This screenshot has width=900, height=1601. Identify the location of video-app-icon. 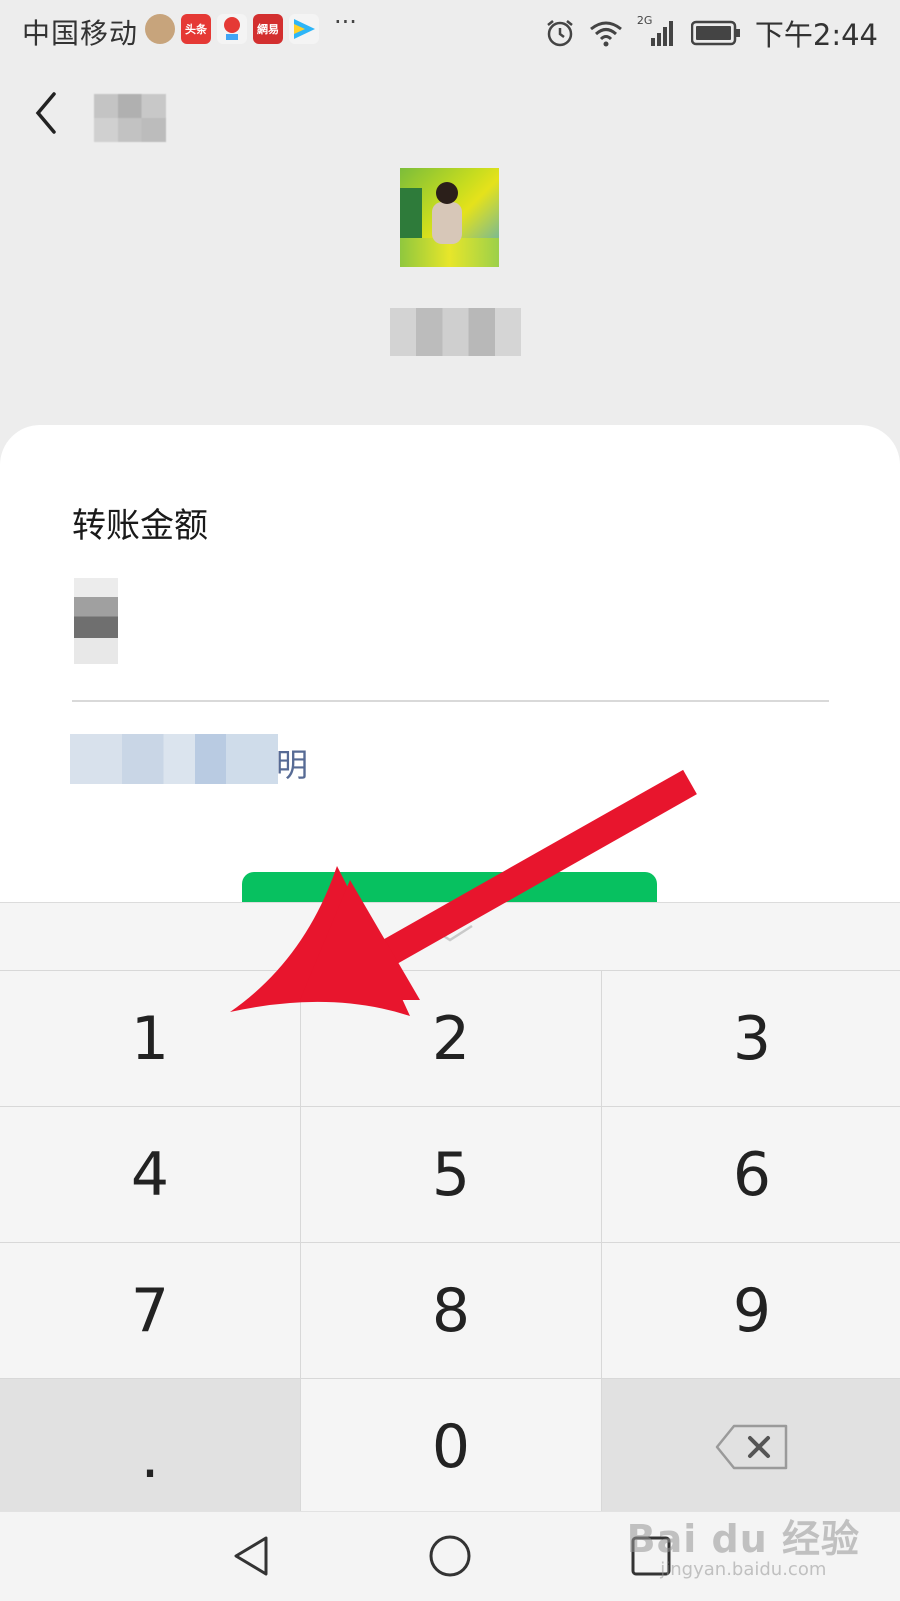
(304, 29).